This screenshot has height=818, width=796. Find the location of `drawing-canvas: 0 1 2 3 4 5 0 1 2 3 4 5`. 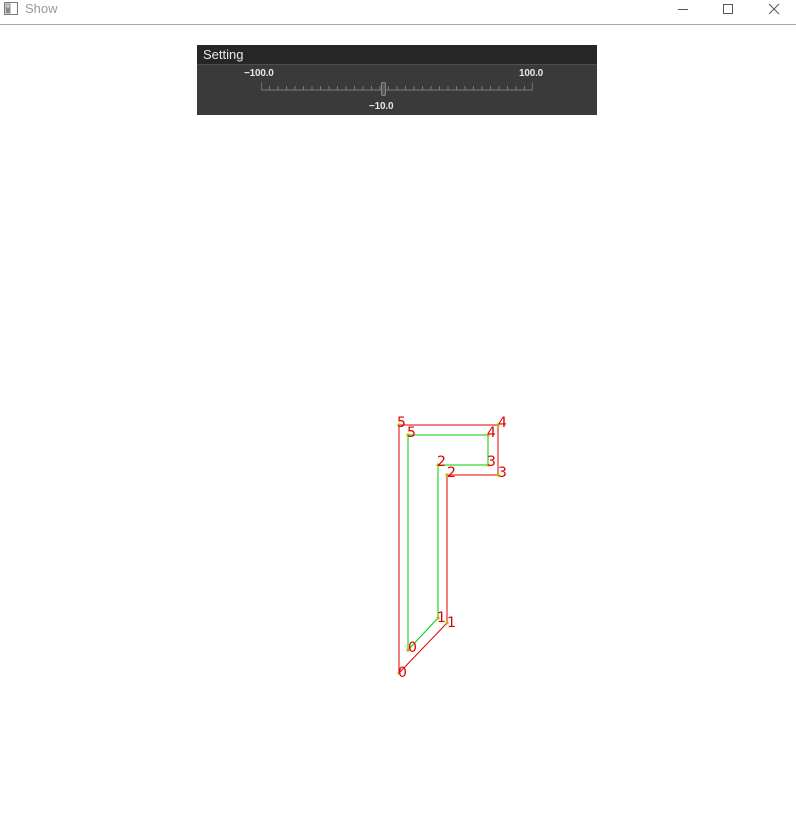

drawing-canvas: 0 1 2 3 4 5 0 1 2 3 4 5 is located at coordinates (452, 548).